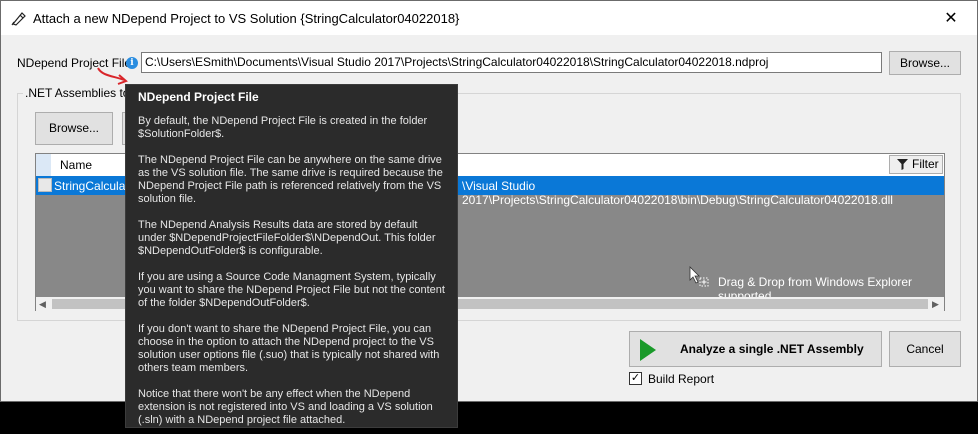 The width and height of the screenshot is (978, 434). Describe the element at coordinates (951, 18) in the screenshot. I see `close-icon: ✕` at that location.